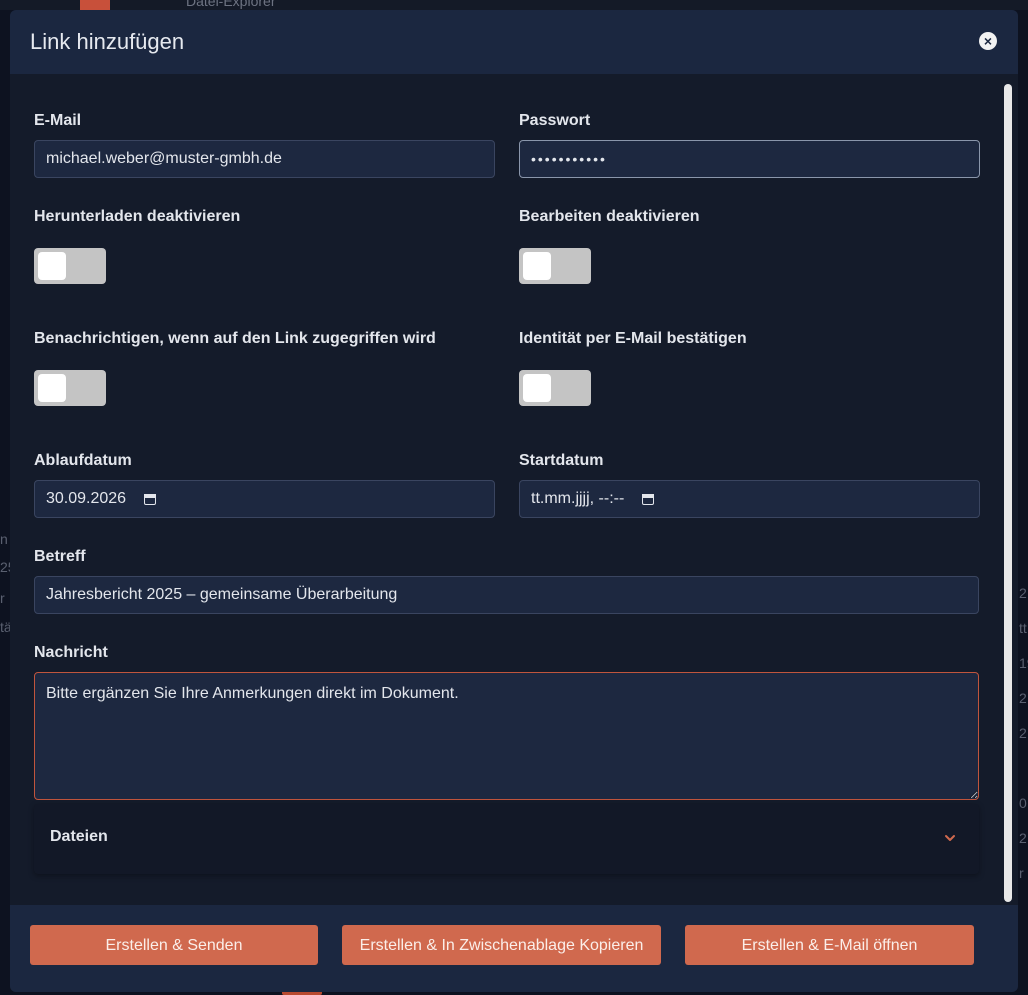 This screenshot has height=995, width=1028. Describe the element at coordinates (70, 266) in the screenshot. I see `disable-download-toggle` at that location.